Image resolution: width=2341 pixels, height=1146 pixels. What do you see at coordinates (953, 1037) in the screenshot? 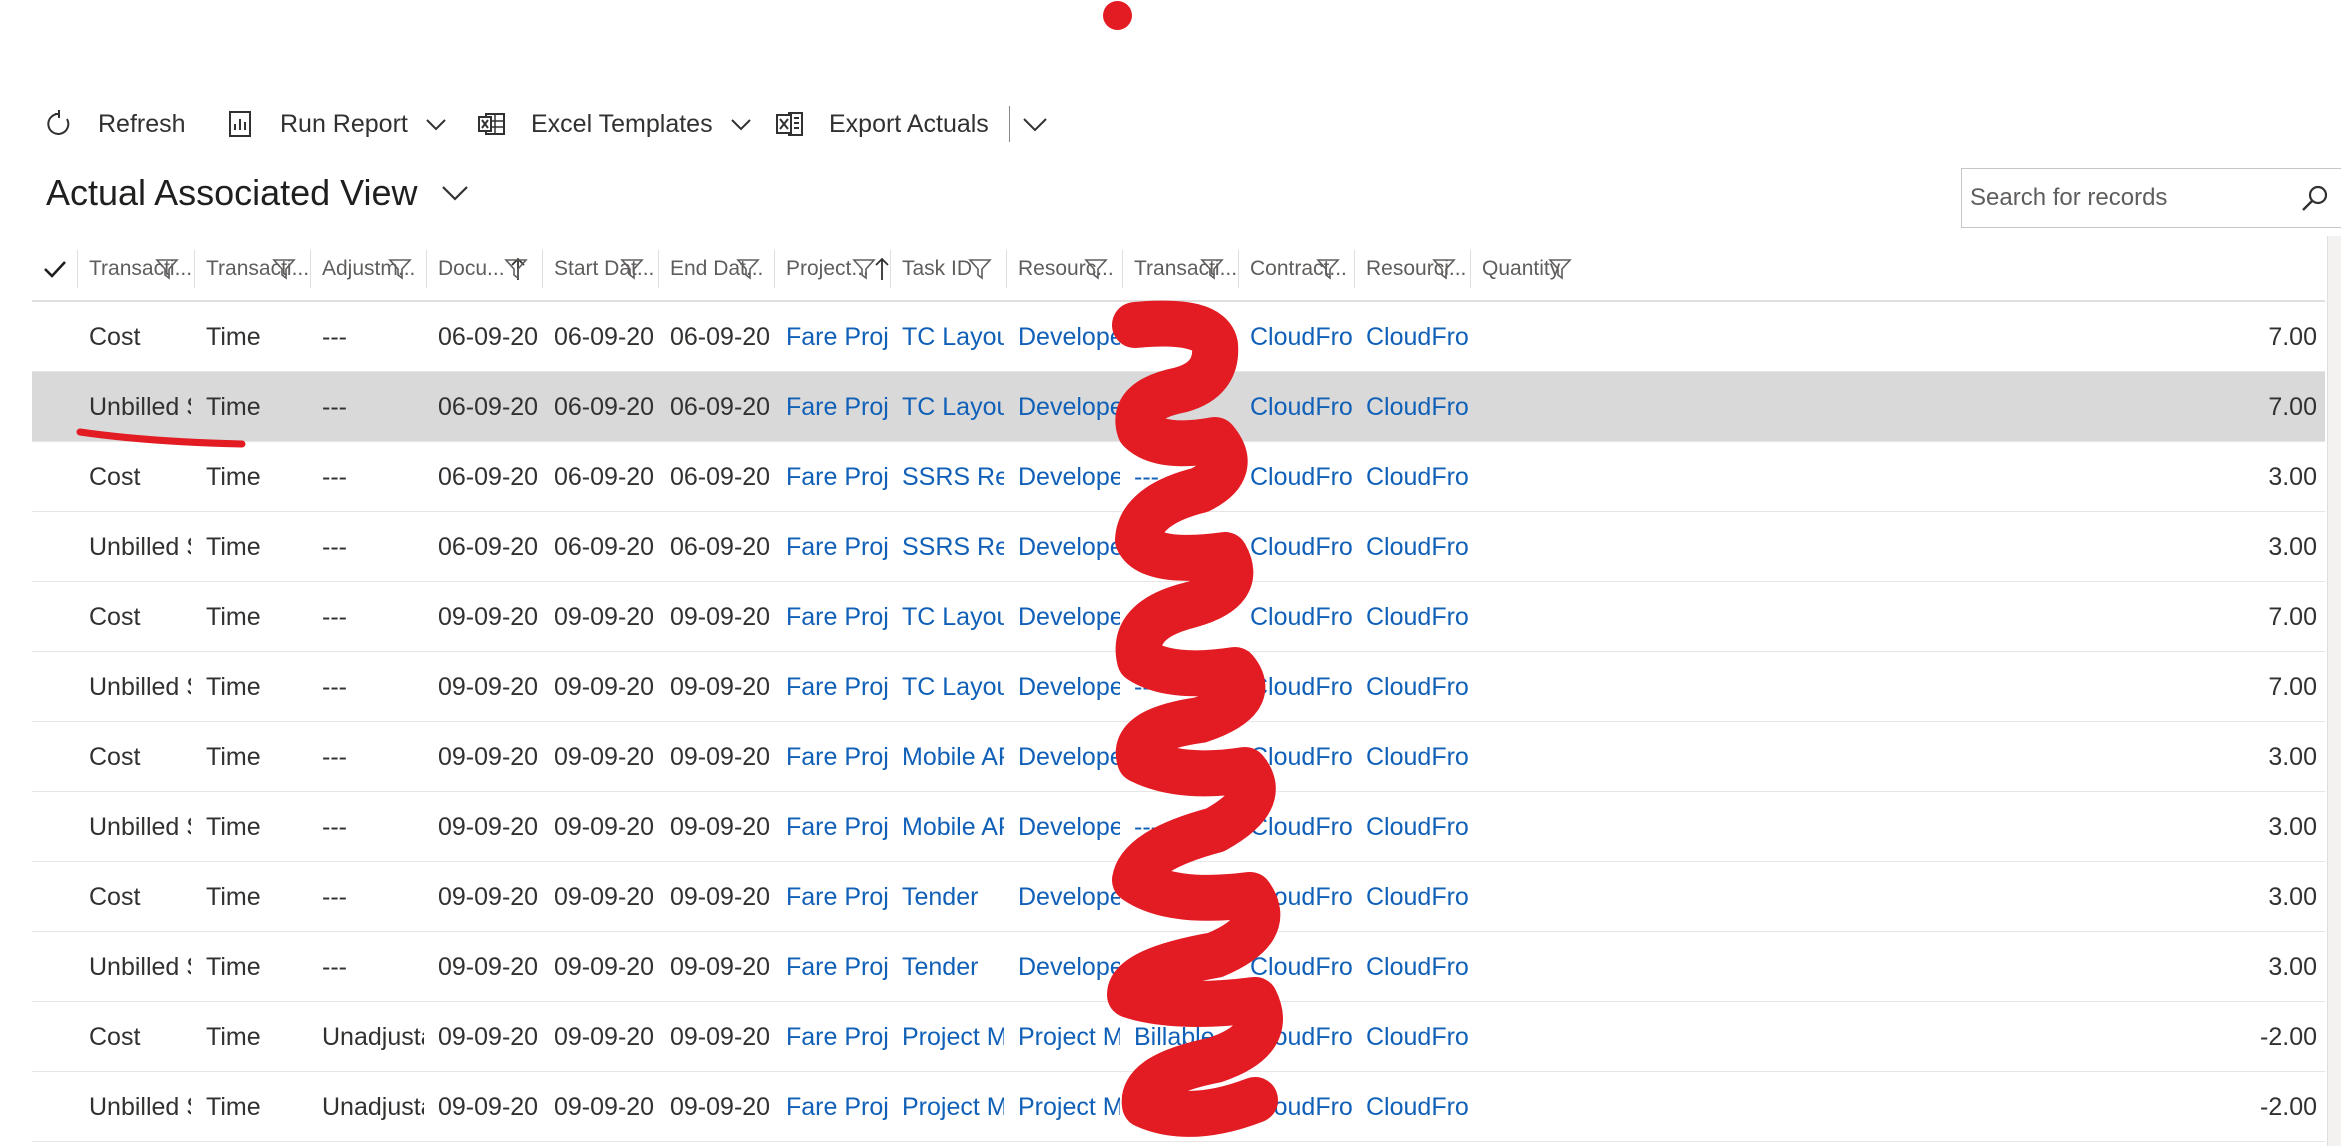
I see `cell-task-id: Project Manage` at bounding box center [953, 1037].